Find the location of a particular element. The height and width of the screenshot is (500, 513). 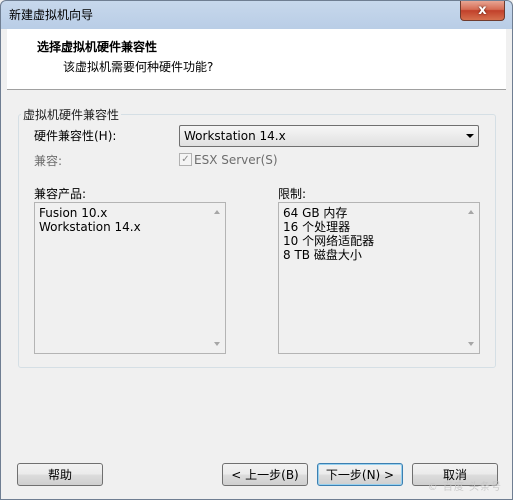

list-item: Workstation 14.x is located at coordinates (90, 227).